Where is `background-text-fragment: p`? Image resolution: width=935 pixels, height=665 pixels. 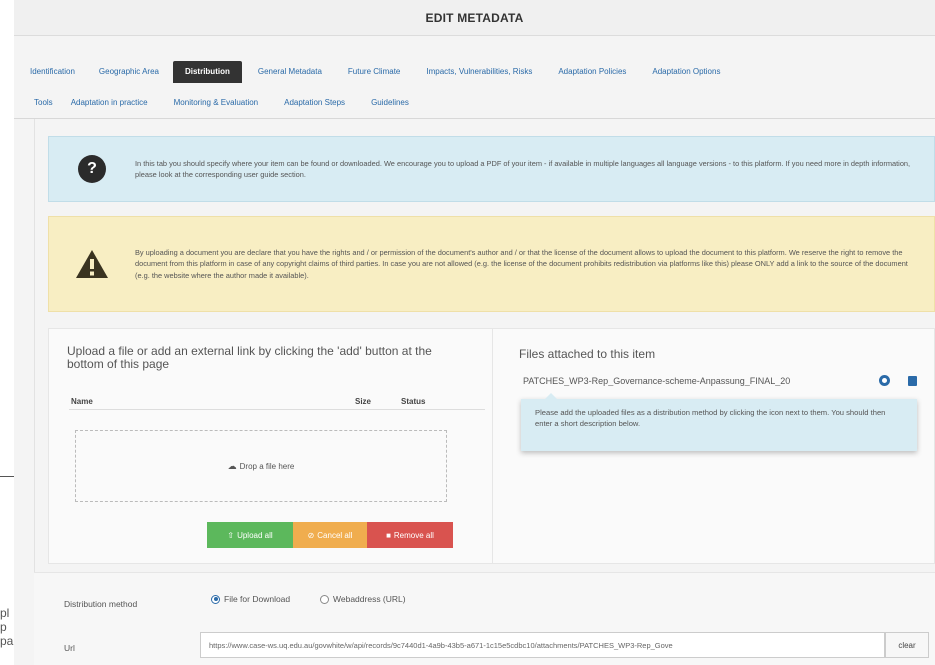
background-text-fragment: p is located at coordinates (3, 627).